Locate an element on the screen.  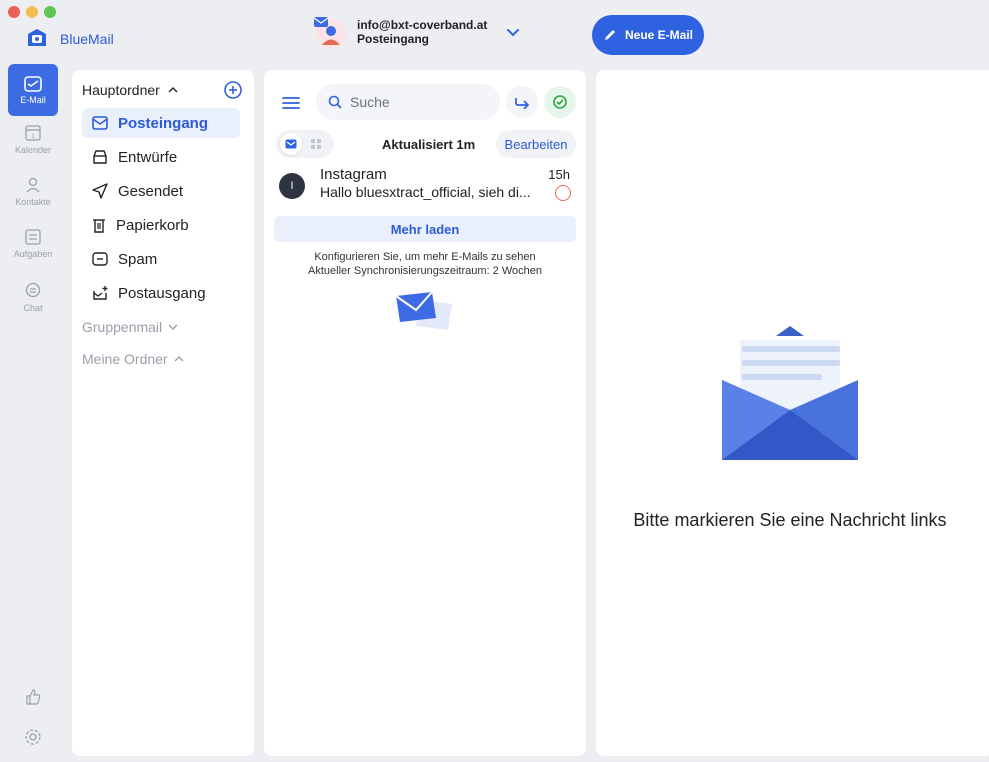
folder-group-label: Gruppenmail is located at coordinates (122, 327).